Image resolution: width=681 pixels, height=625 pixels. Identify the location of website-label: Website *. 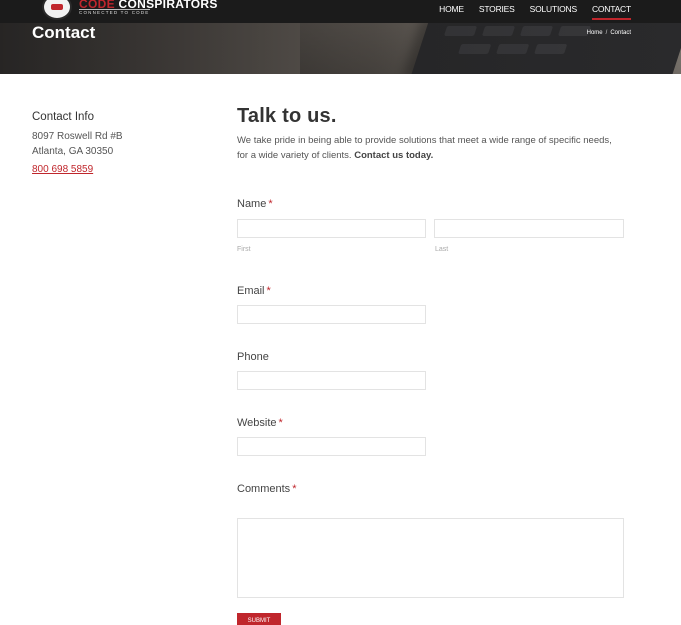
(260, 423).